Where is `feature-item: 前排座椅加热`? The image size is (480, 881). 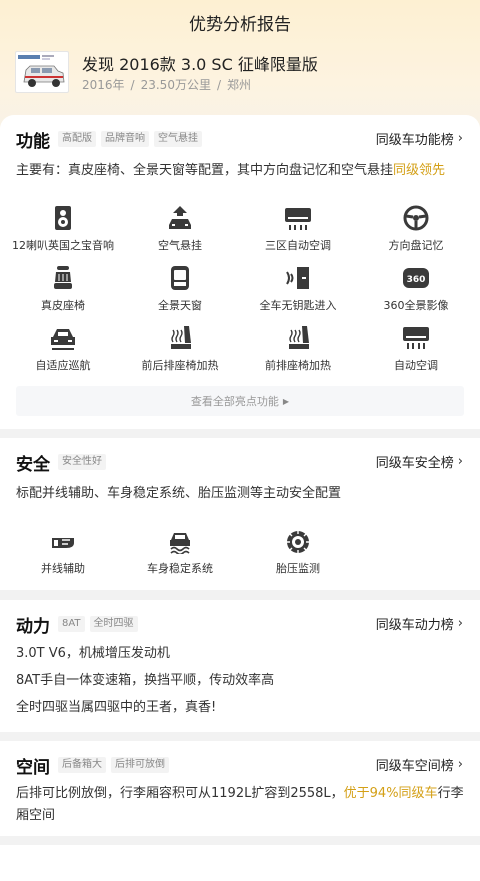
feature-item: 前排座椅加热 is located at coordinates (298, 349).